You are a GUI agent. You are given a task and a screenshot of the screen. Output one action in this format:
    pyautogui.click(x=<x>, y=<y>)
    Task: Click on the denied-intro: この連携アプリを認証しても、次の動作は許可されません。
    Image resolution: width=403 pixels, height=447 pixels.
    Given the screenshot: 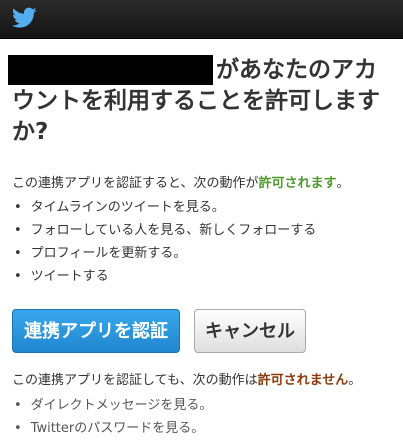 What is the action you would take?
    pyautogui.click(x=204, y=381)
    